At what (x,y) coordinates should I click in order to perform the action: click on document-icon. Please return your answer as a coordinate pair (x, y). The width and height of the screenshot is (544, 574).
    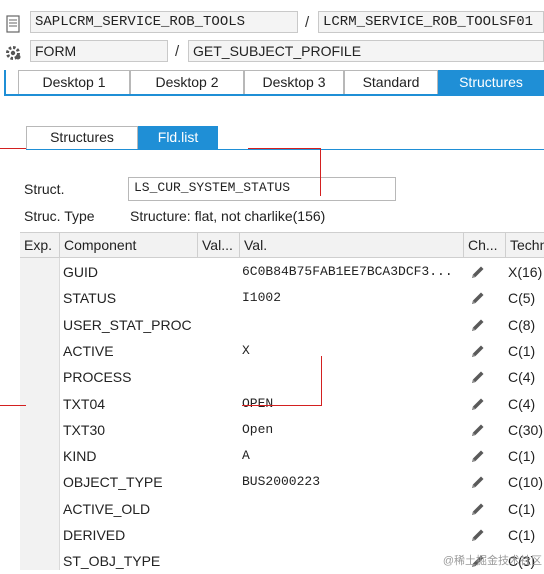
    Looking at the image, I should click on (13, 24).